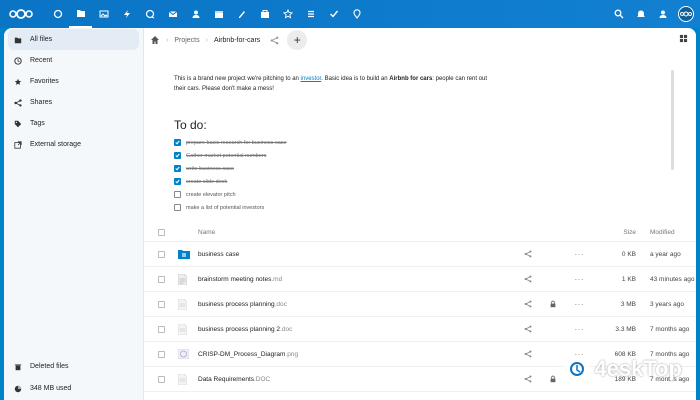 Image resolution: width=700 pixels, height=400 pixels. Describe the element at coordinates (553, 304) in the screenshot. I see `lock-icon` at that location.